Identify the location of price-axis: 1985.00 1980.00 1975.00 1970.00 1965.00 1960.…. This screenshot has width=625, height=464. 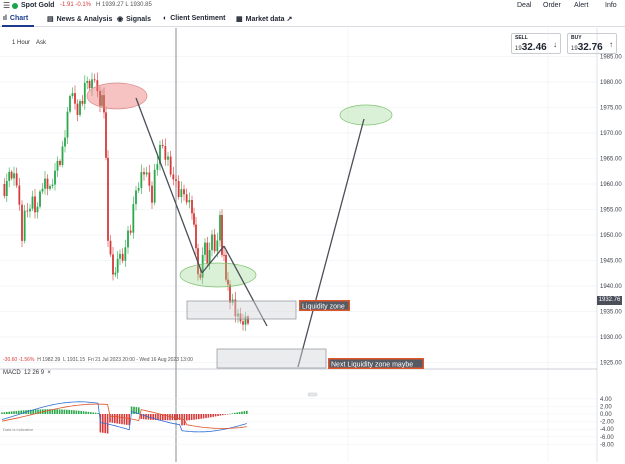
(611, 211).